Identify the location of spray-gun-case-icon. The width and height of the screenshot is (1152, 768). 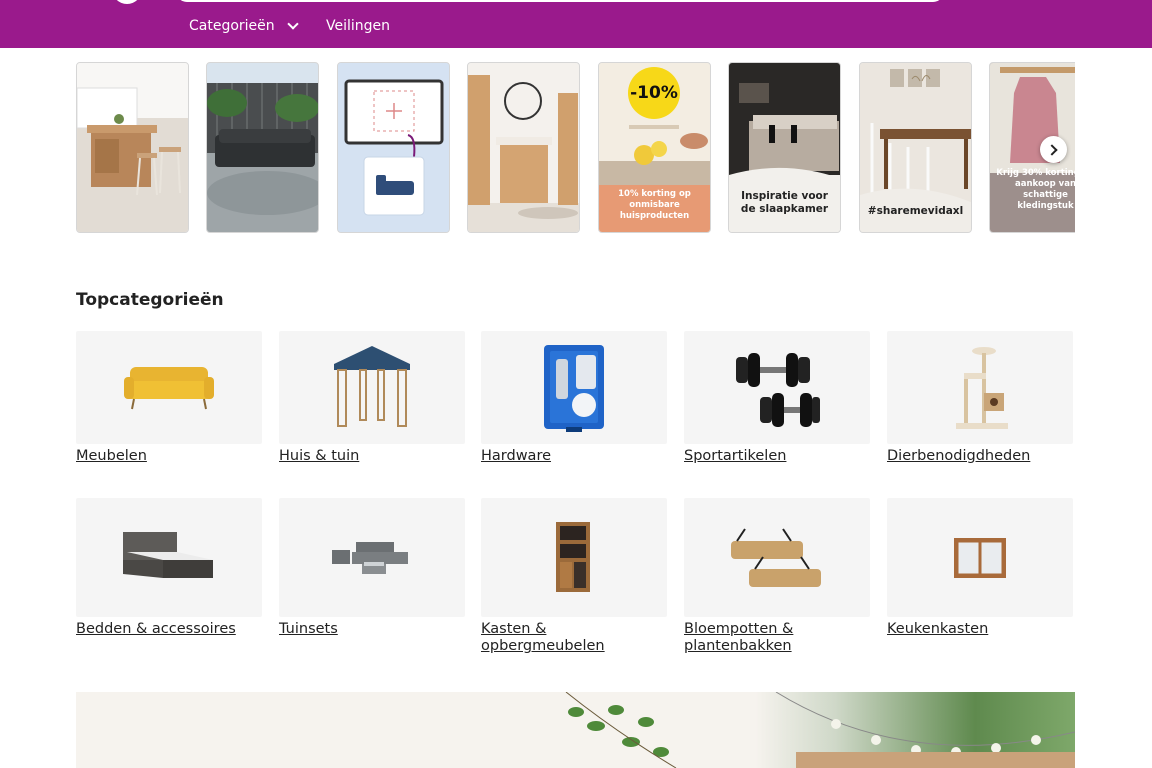
(574, 388).